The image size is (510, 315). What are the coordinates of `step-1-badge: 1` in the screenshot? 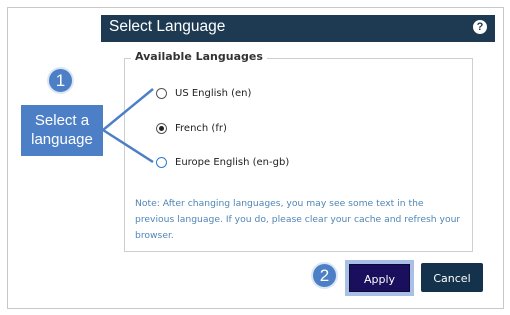 It's located at (60, 80).